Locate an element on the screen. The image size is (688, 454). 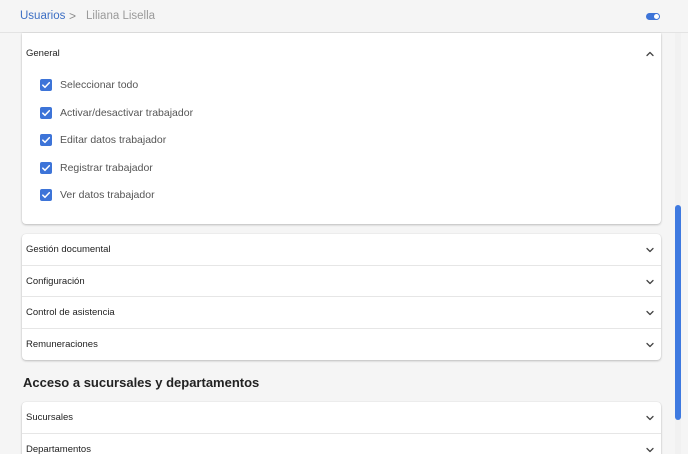
scrollbar-thumb is located at coordinates (678, 312).